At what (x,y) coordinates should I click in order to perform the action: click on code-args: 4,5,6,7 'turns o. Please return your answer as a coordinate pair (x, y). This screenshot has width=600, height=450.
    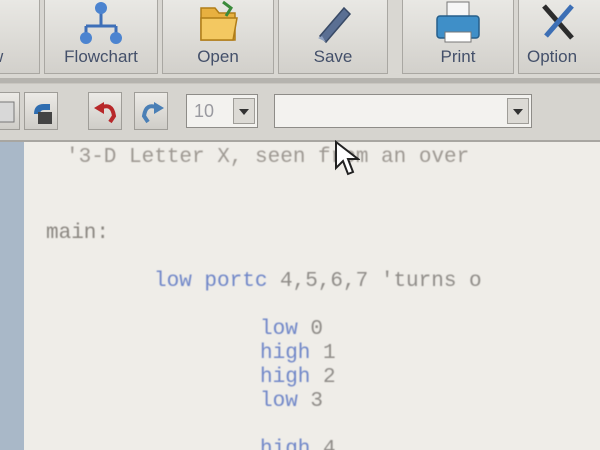
    Looking at the image, I should click on (374, 281).